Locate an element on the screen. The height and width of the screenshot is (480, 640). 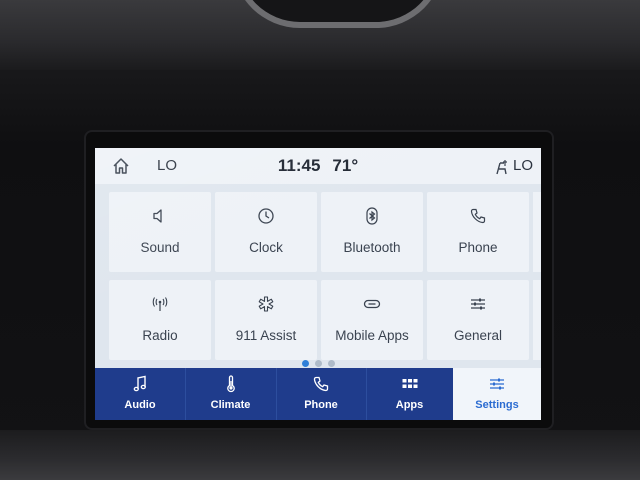
bottom-nav-bar: Audio Climate Phone Apps Settings is located at coordinates (318, 394).